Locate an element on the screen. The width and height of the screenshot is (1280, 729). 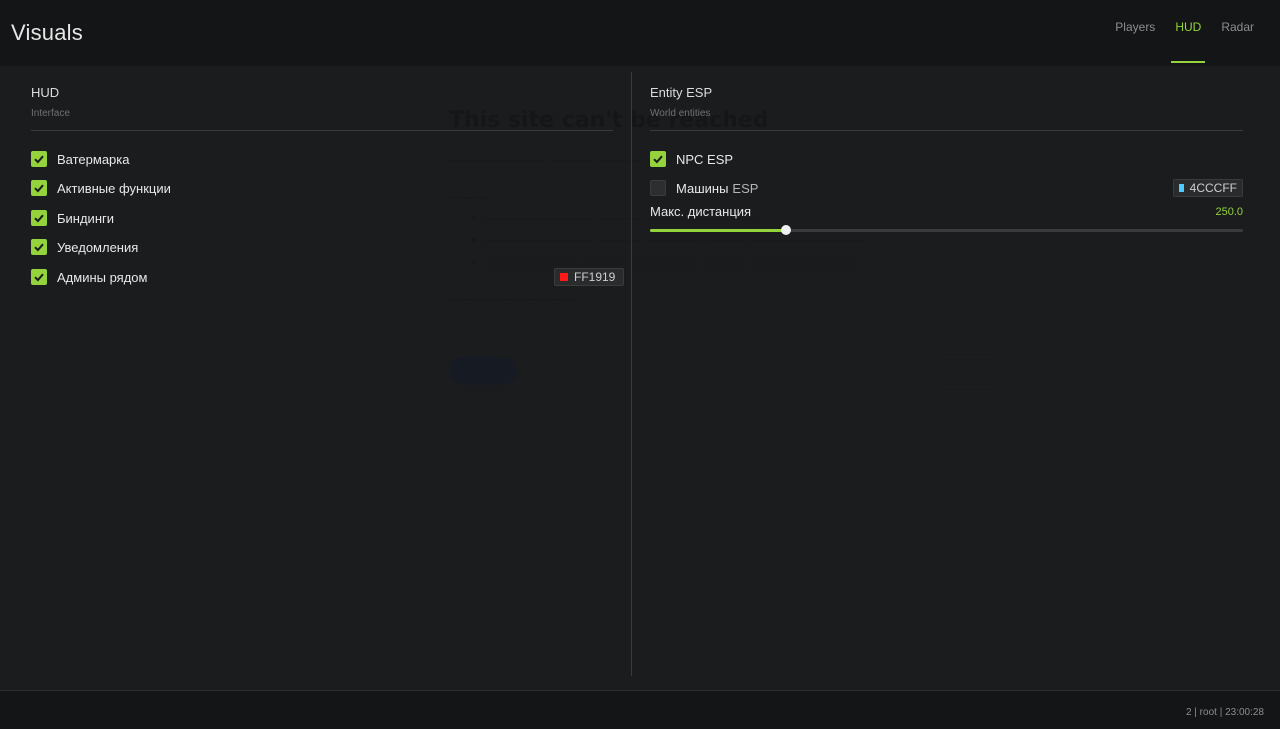
tab-radar: Radar is located at coordinates (1237, 33).